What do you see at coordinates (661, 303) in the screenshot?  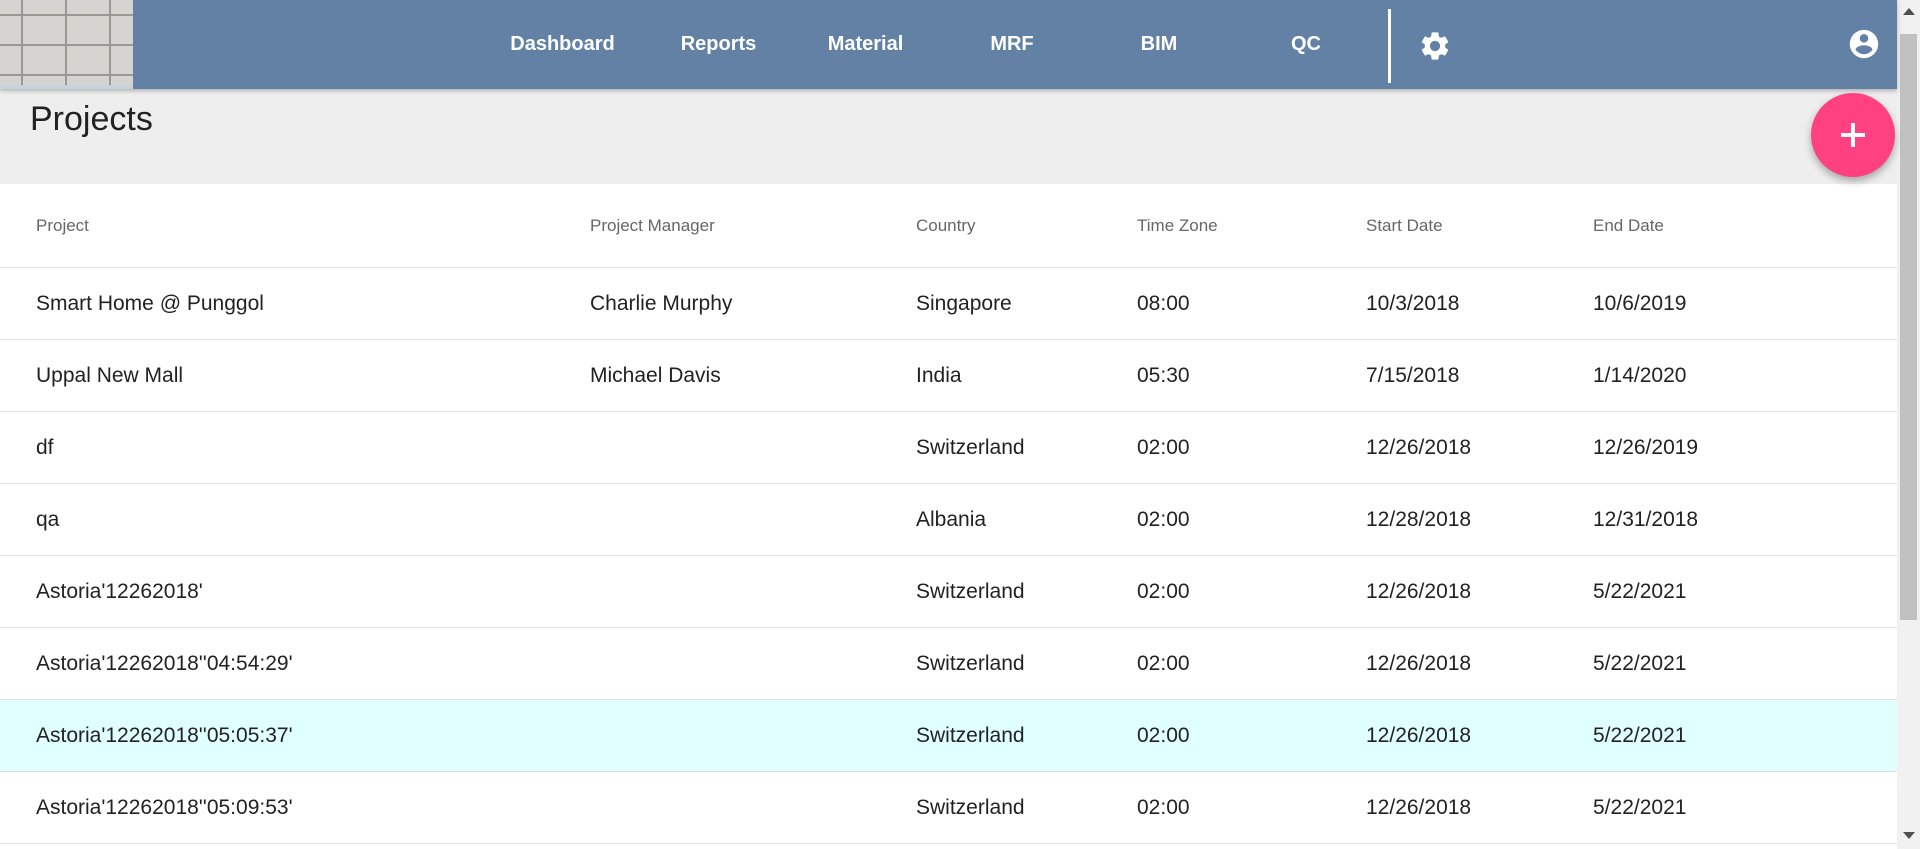 I see `cell-project-manager: Charlie Murphy` at bounding box center [661, 303].